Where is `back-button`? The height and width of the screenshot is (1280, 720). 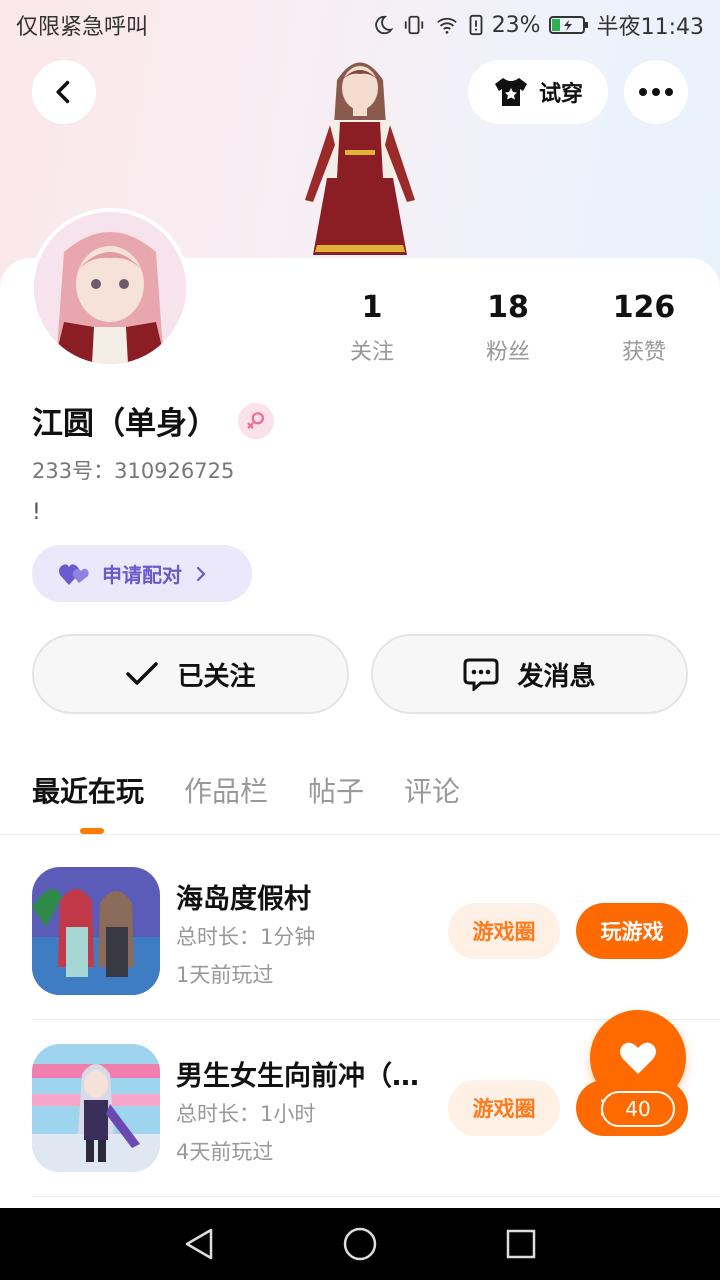 back-button is located at coordinates (64, 92).